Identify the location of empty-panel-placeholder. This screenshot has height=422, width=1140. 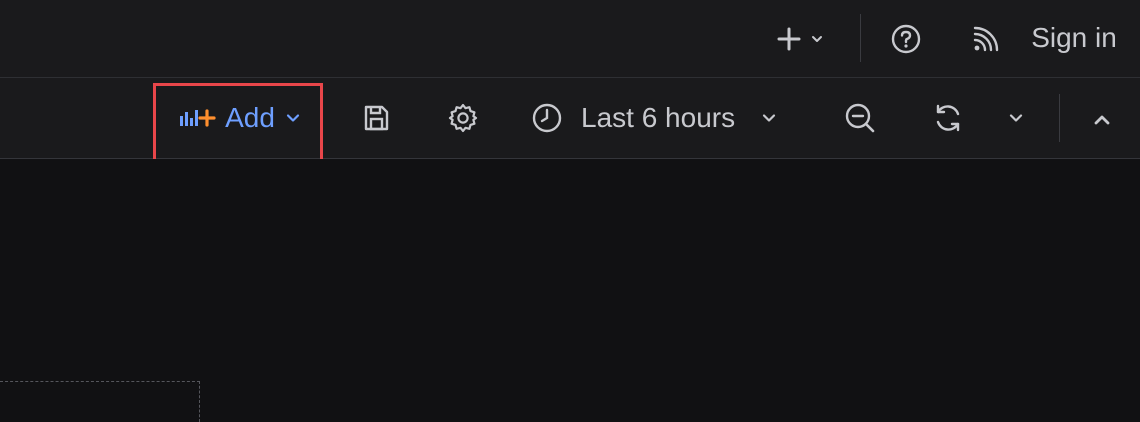
(100, 401).